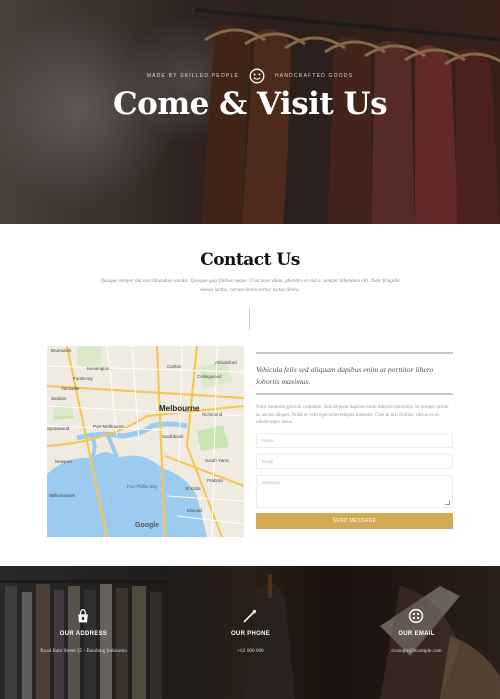  I want to click on map-label: Collingwood, so click(209, 376).